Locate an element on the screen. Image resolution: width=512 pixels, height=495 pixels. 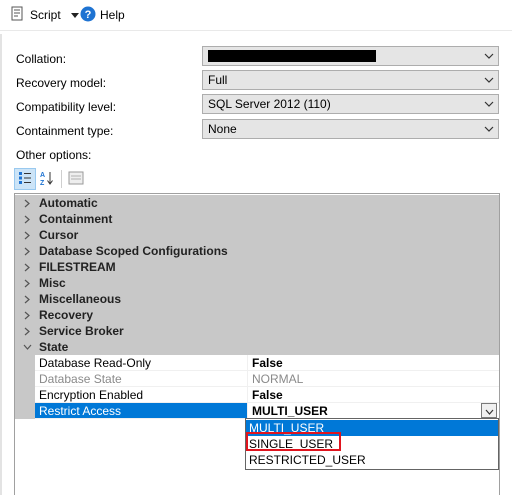
property-grid-toolbar: A Z is located at coordinates (50, 179).